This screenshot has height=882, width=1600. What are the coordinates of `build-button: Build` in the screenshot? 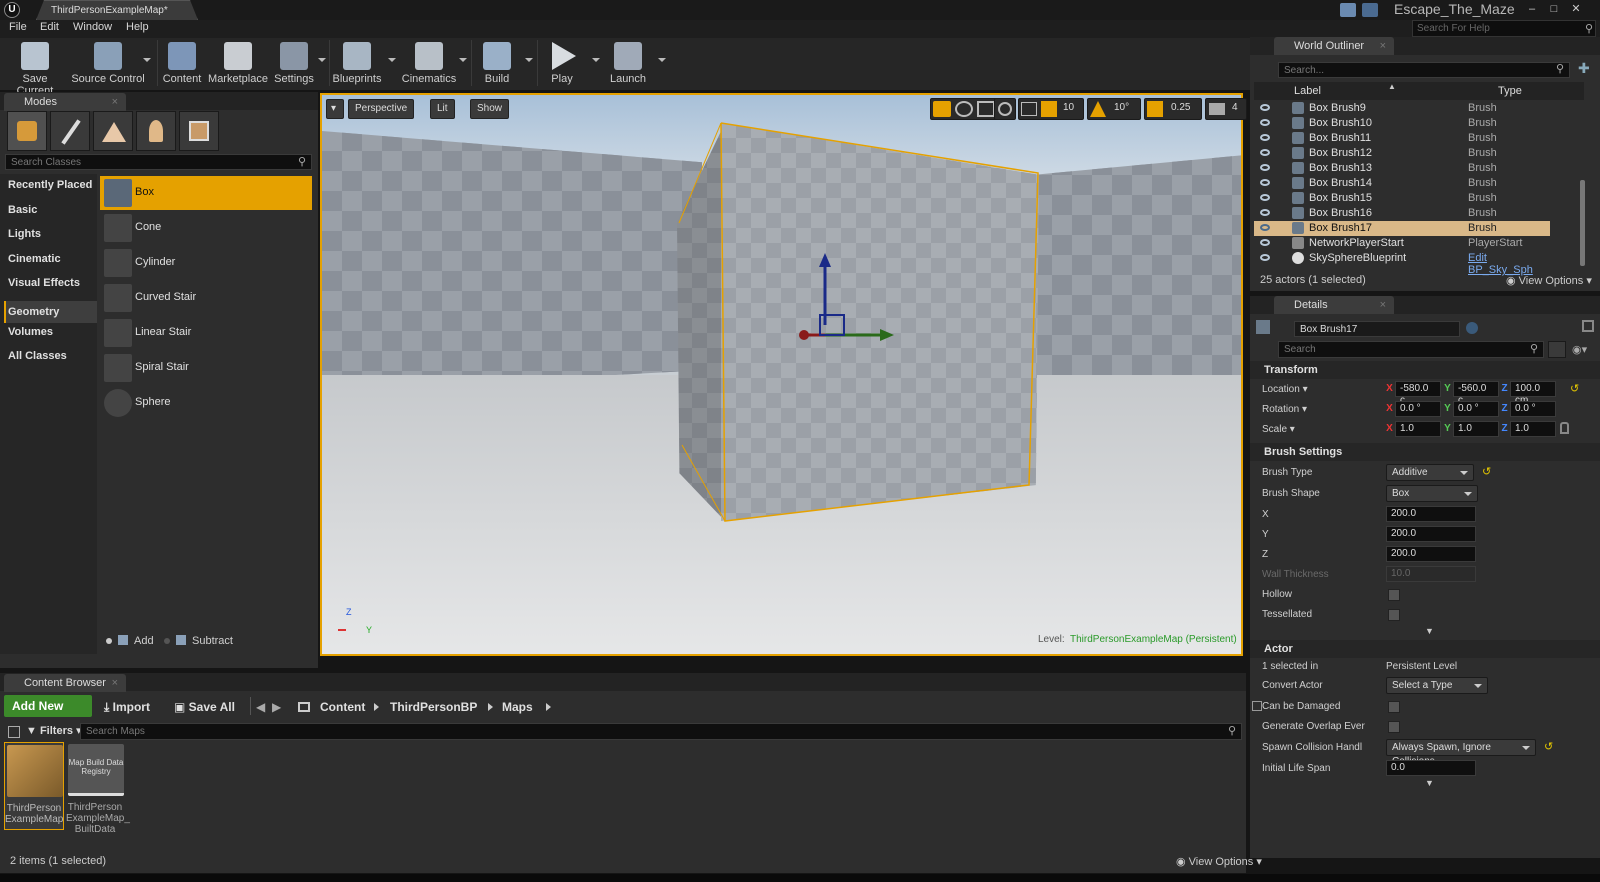 It's located at (497, 64).